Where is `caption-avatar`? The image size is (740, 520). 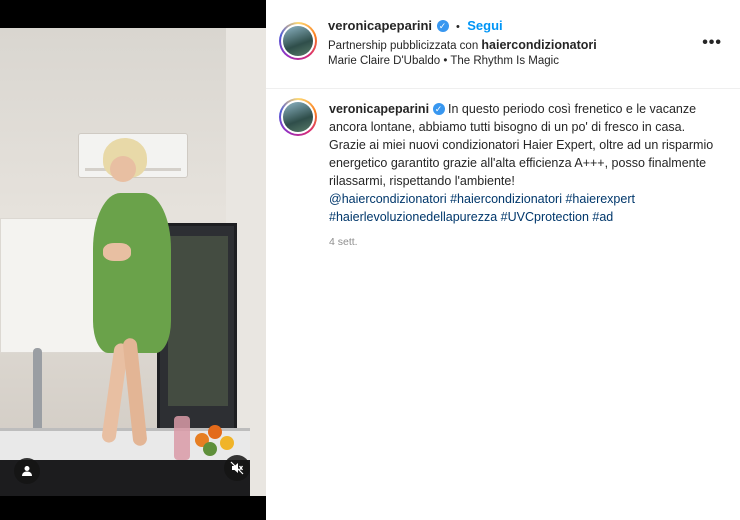 caption-avatar is located at coordinates (298, 117).